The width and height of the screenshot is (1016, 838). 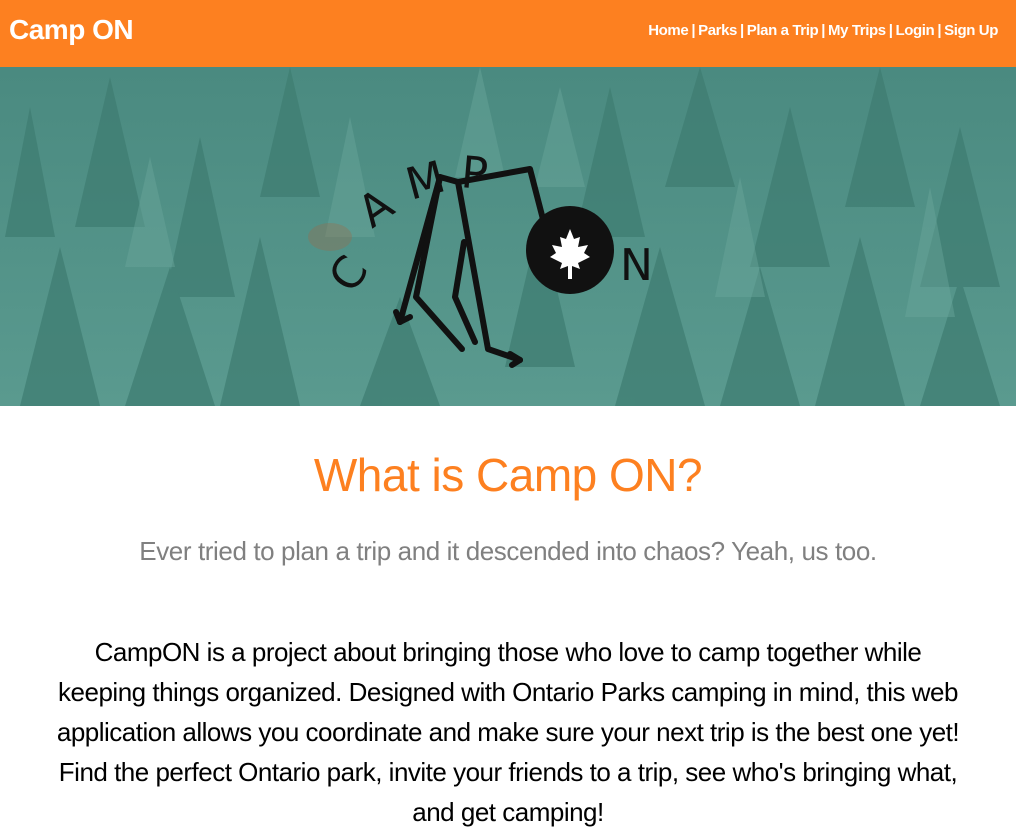 What do you see at coordinates (508, 475) in the screenshot?
I see `page-title: What is Camp ON?` at bounding box center [508, 475].